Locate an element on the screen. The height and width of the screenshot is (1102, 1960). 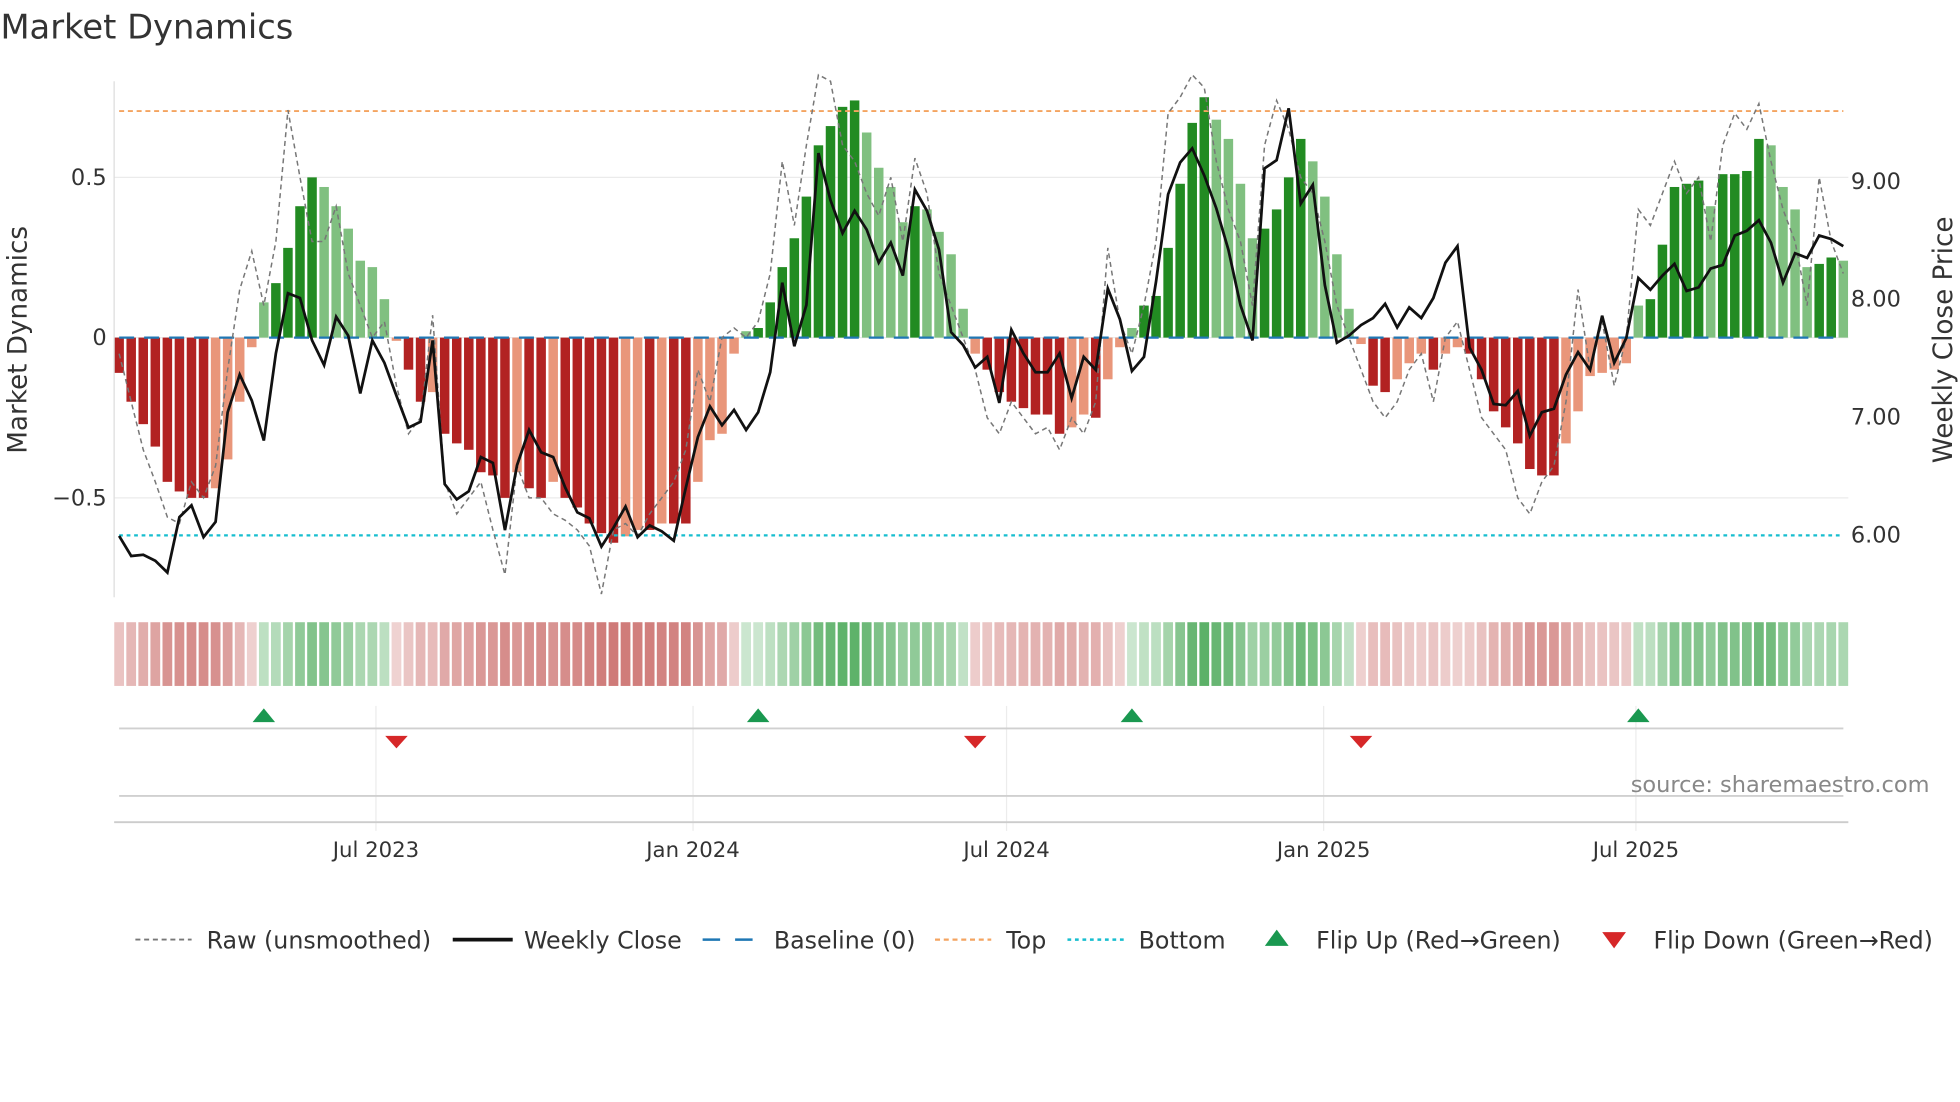
legend-label: Top is located at coordinates (1025, 940).